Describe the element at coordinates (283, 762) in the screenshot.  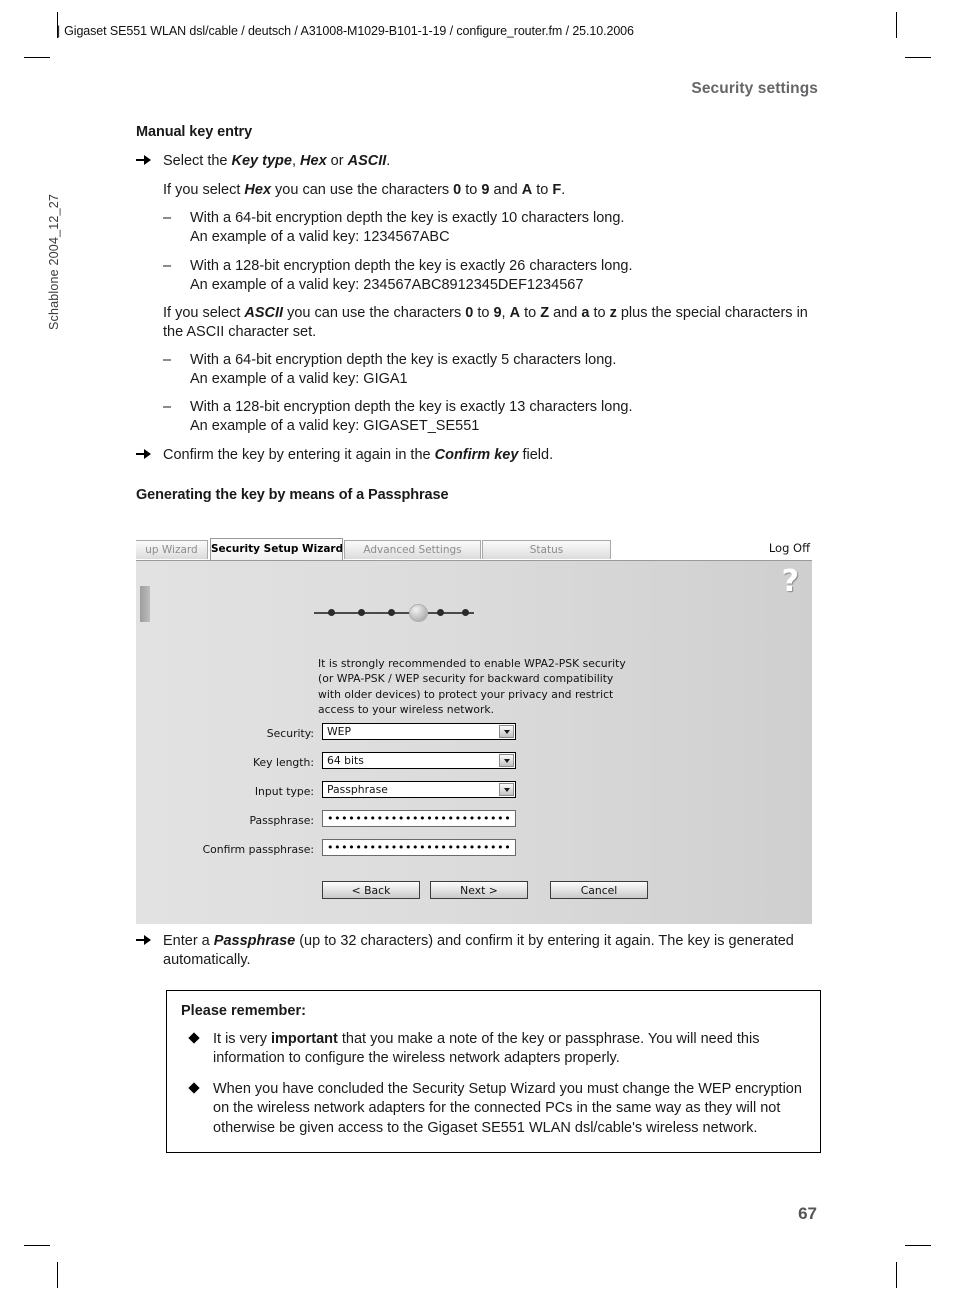
I see `label-key-length: Key length:` at that location.